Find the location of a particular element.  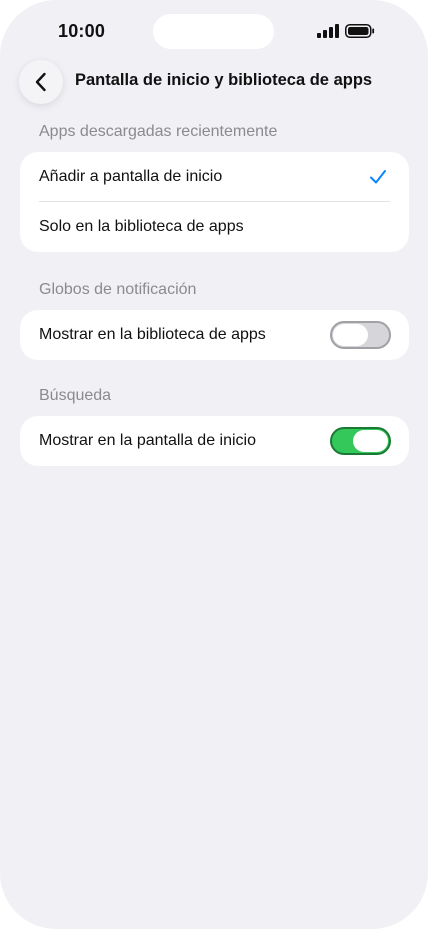

section-header-recent-downloads: Apps descargadas recientemente is located at coordinates (158, 131).